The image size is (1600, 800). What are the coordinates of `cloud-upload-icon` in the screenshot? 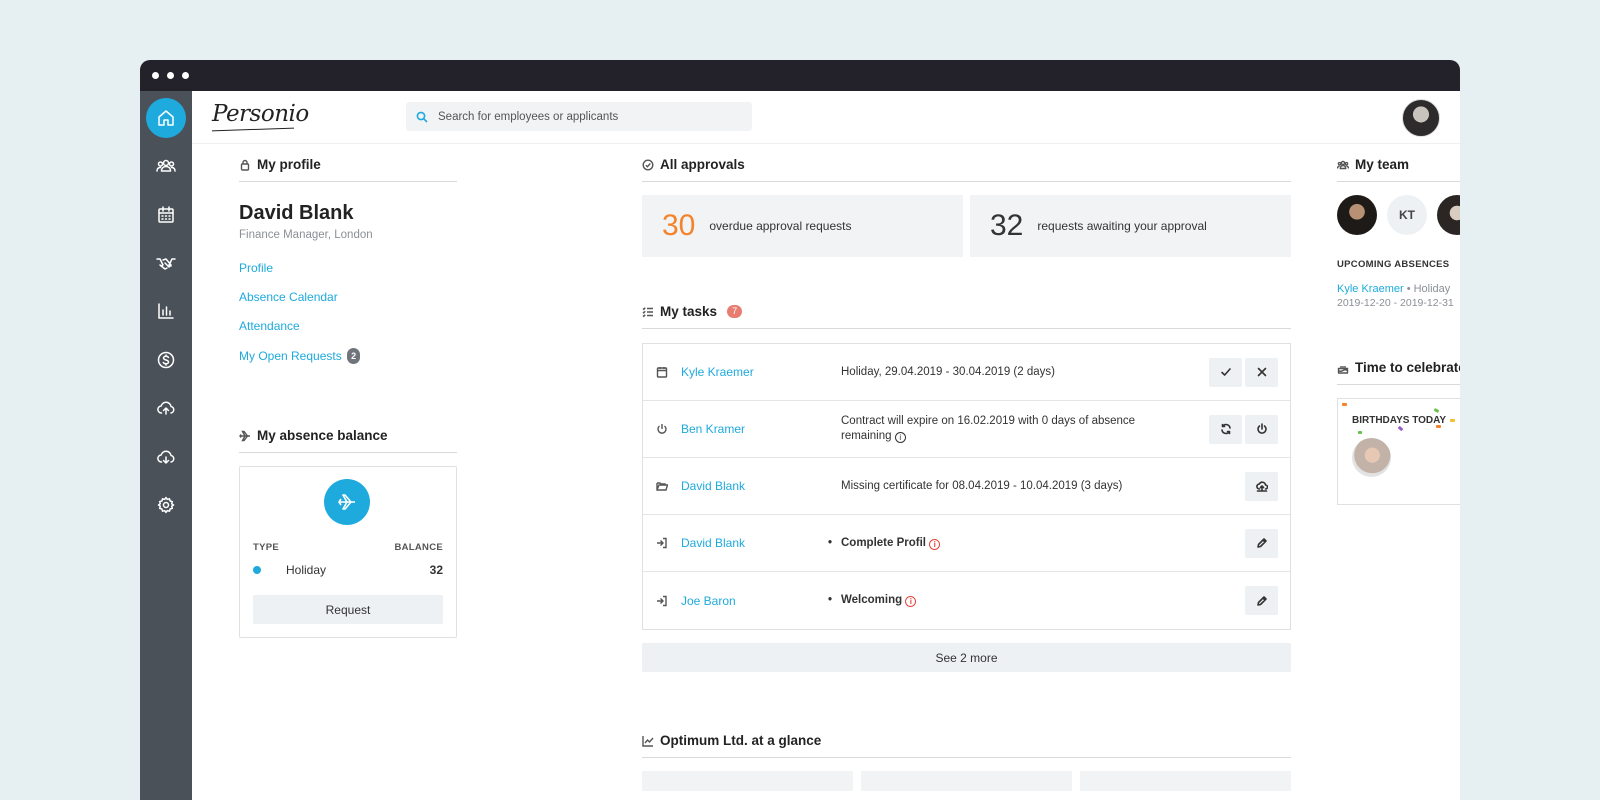 It's located at (166, 408).